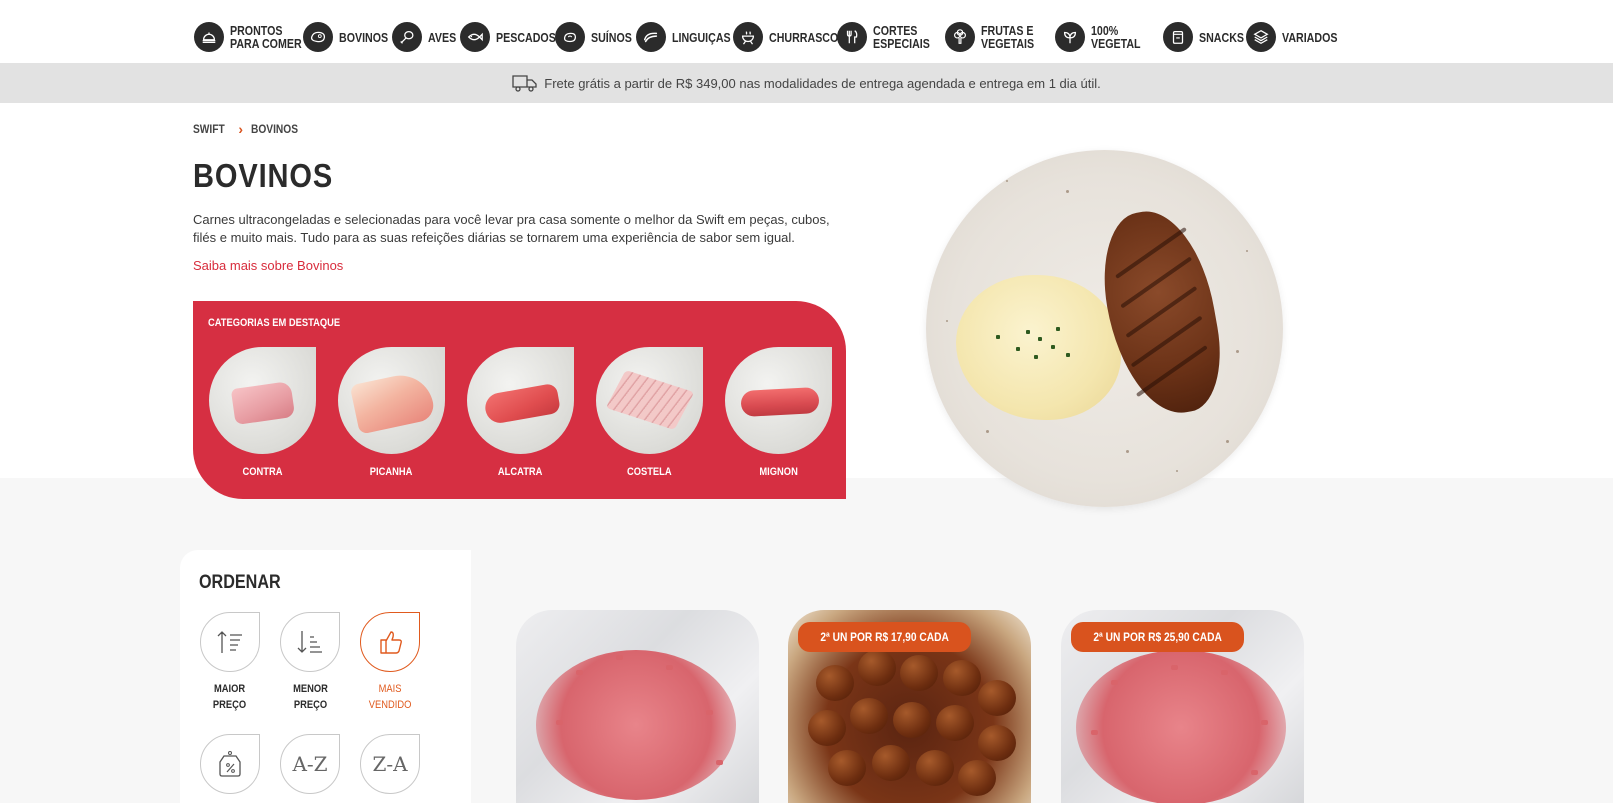  What do you see at coordinates (249, 129) in the screenshot?
I see `breadcrumb: SWIFT › BOVINOS` at bounding box center [249, 129].